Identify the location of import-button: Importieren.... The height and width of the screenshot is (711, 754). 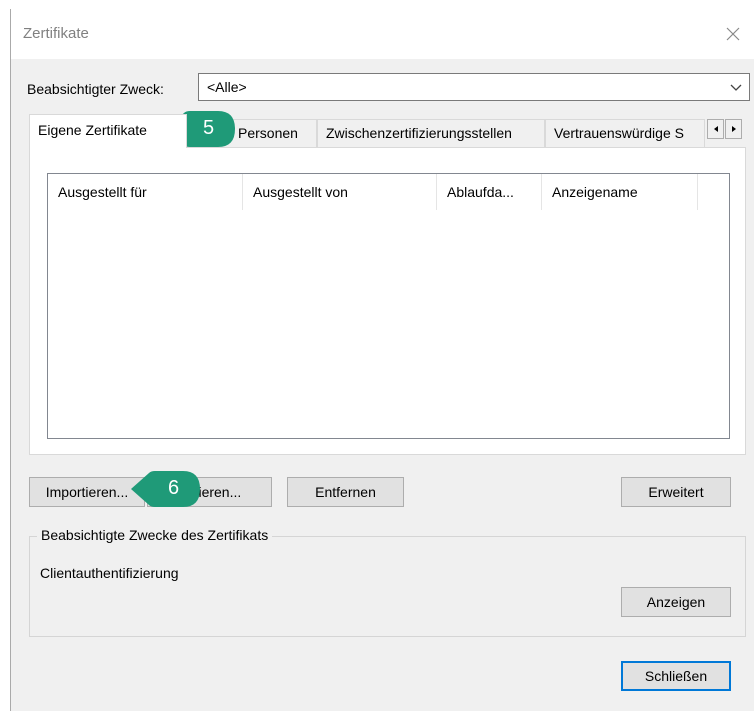
(87, 492).